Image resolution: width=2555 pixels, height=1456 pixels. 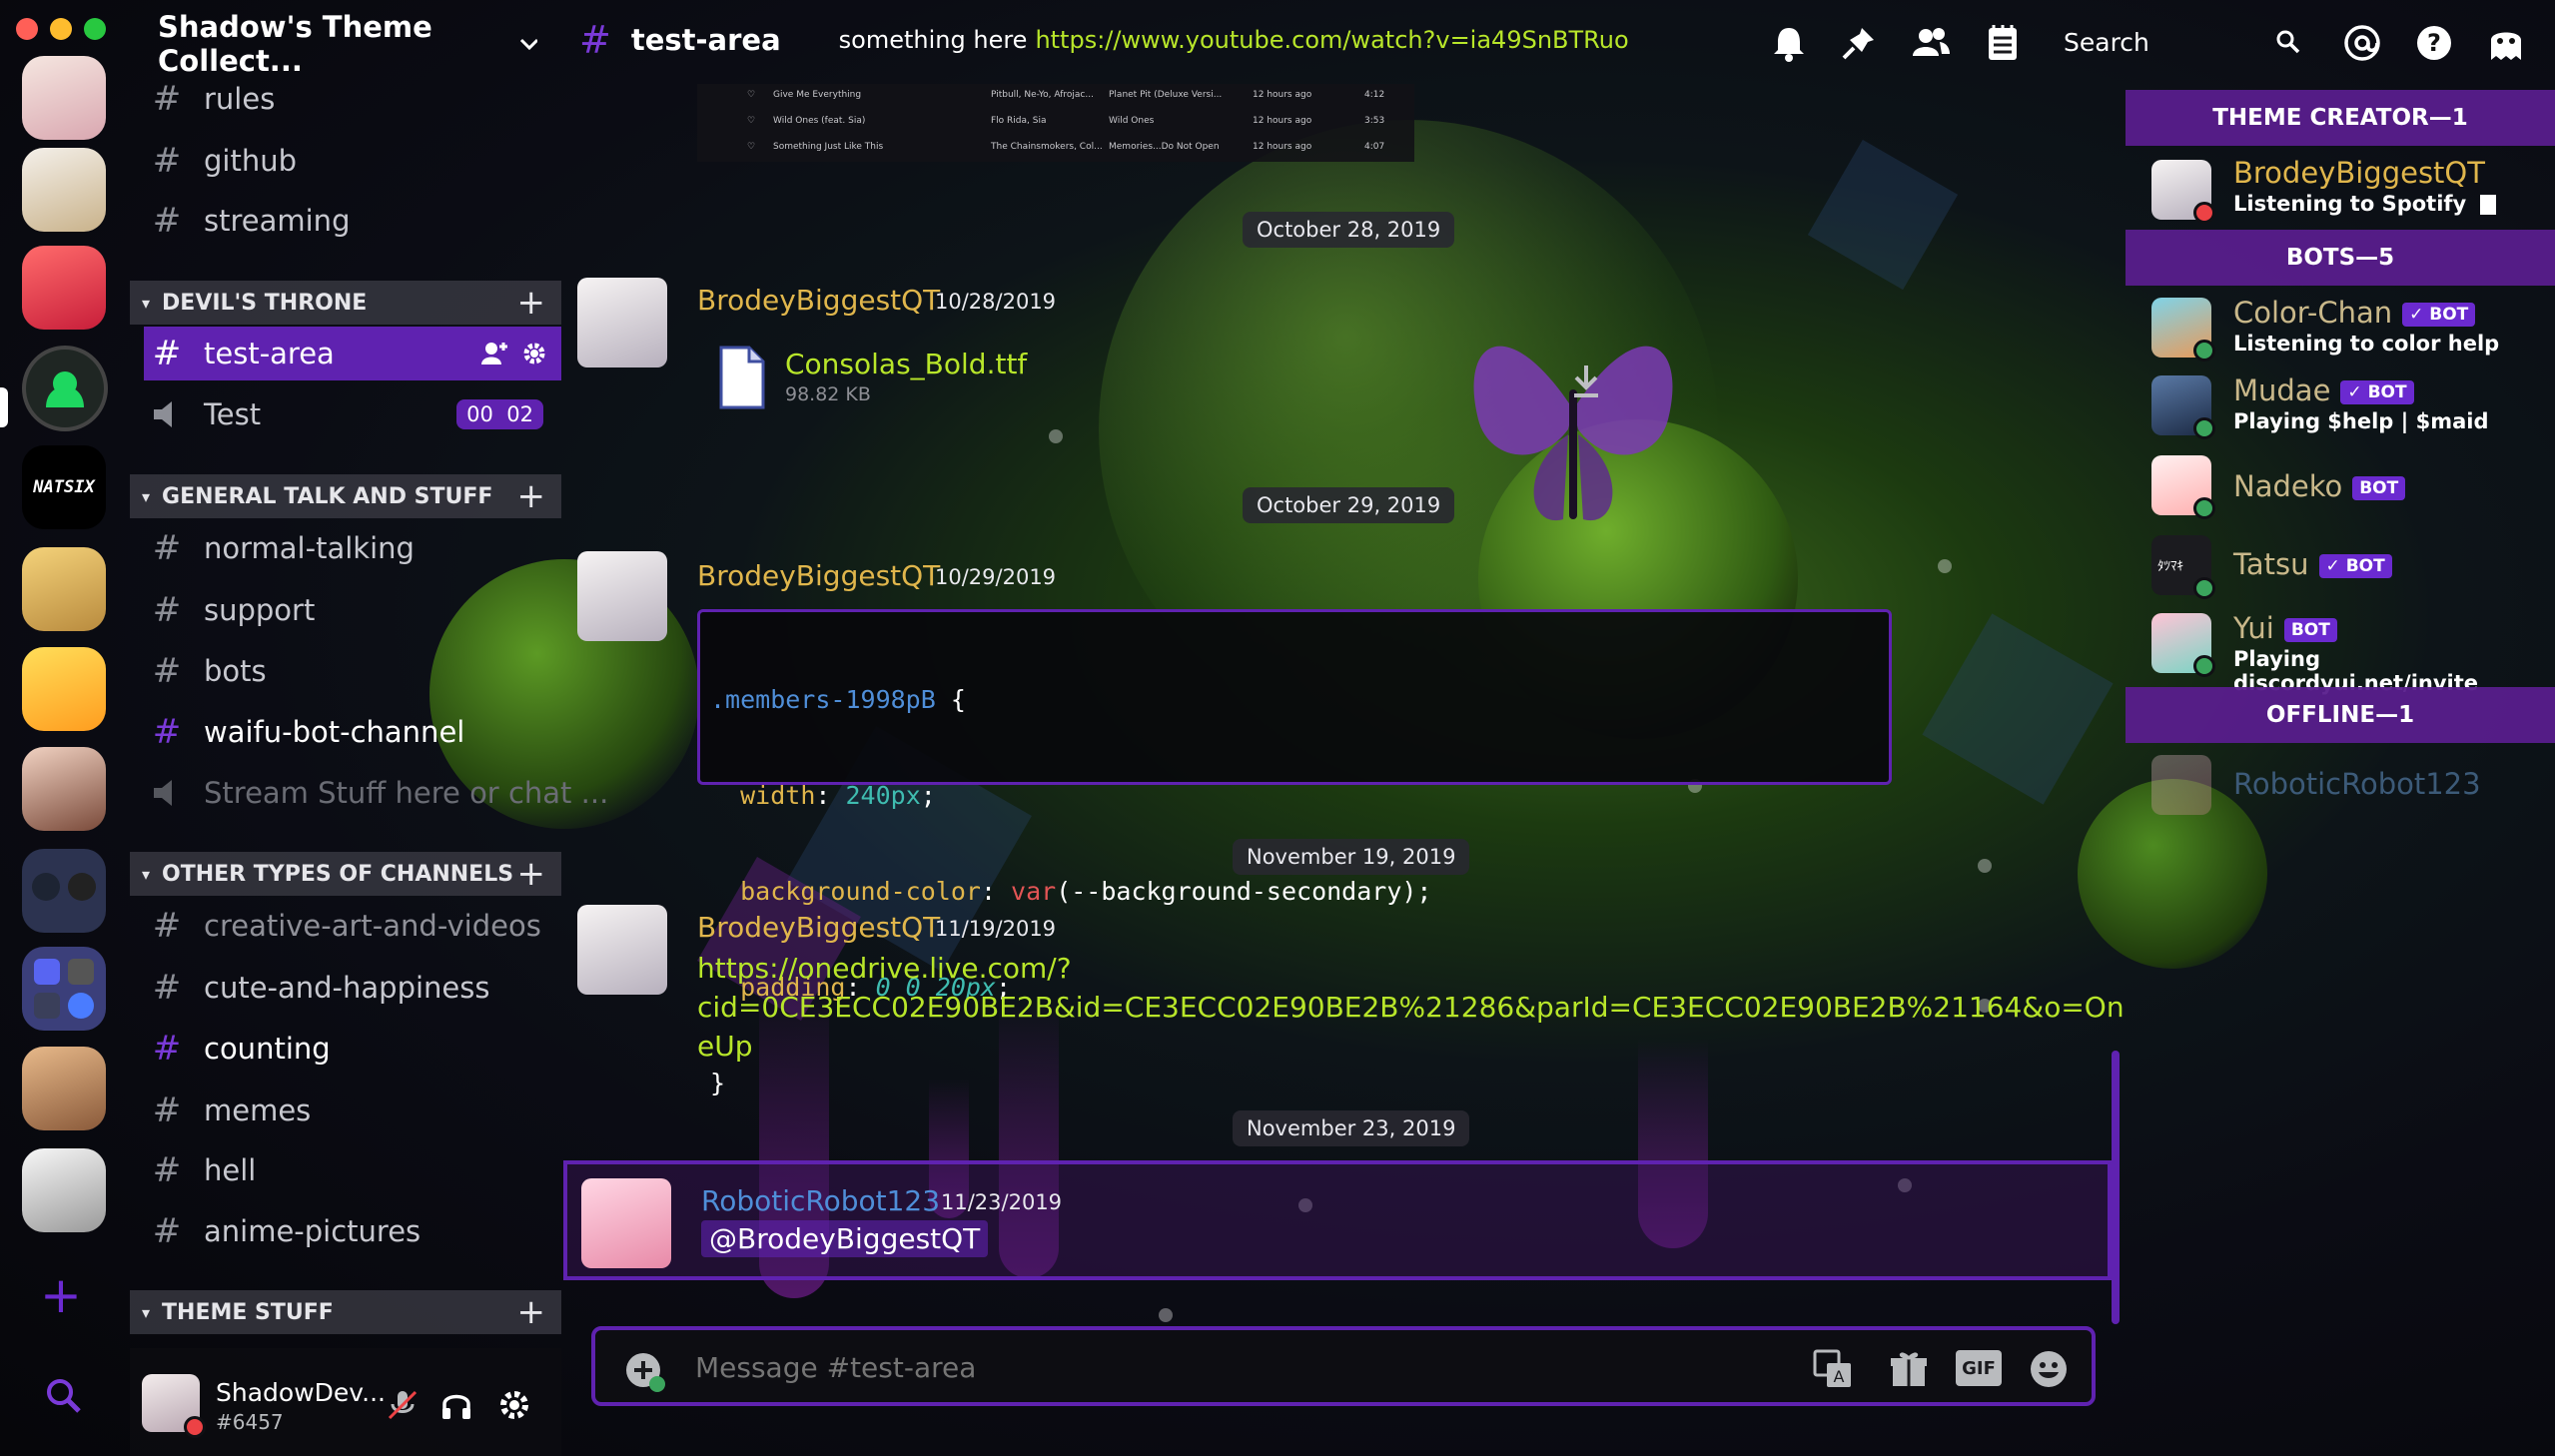 I want to click on headphones-icon, so click(x=456, y=1405).